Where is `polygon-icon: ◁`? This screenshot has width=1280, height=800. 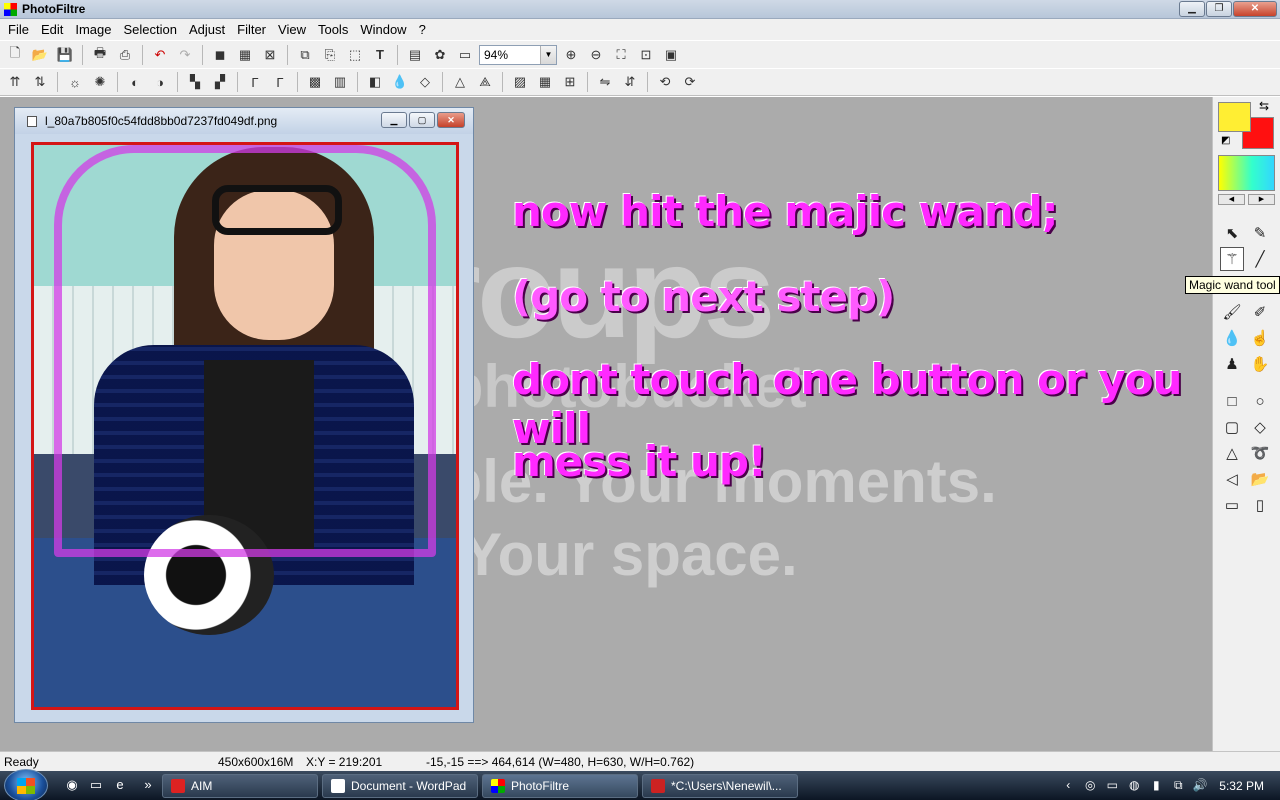
polygon-icon: ◁ is located at coordinates (1232, 479).